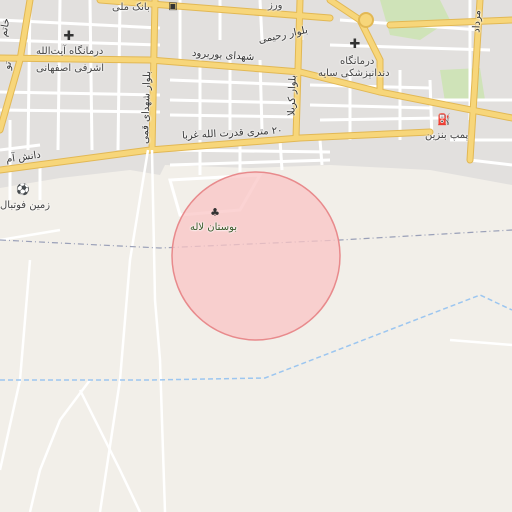 The width and height of the screenshot is (512, 512). What do you see at coordinates (357, 61) in the screenshot?
I see `clinic-label-saye-line1: درمانگاه` at bounding box center [357, 61].